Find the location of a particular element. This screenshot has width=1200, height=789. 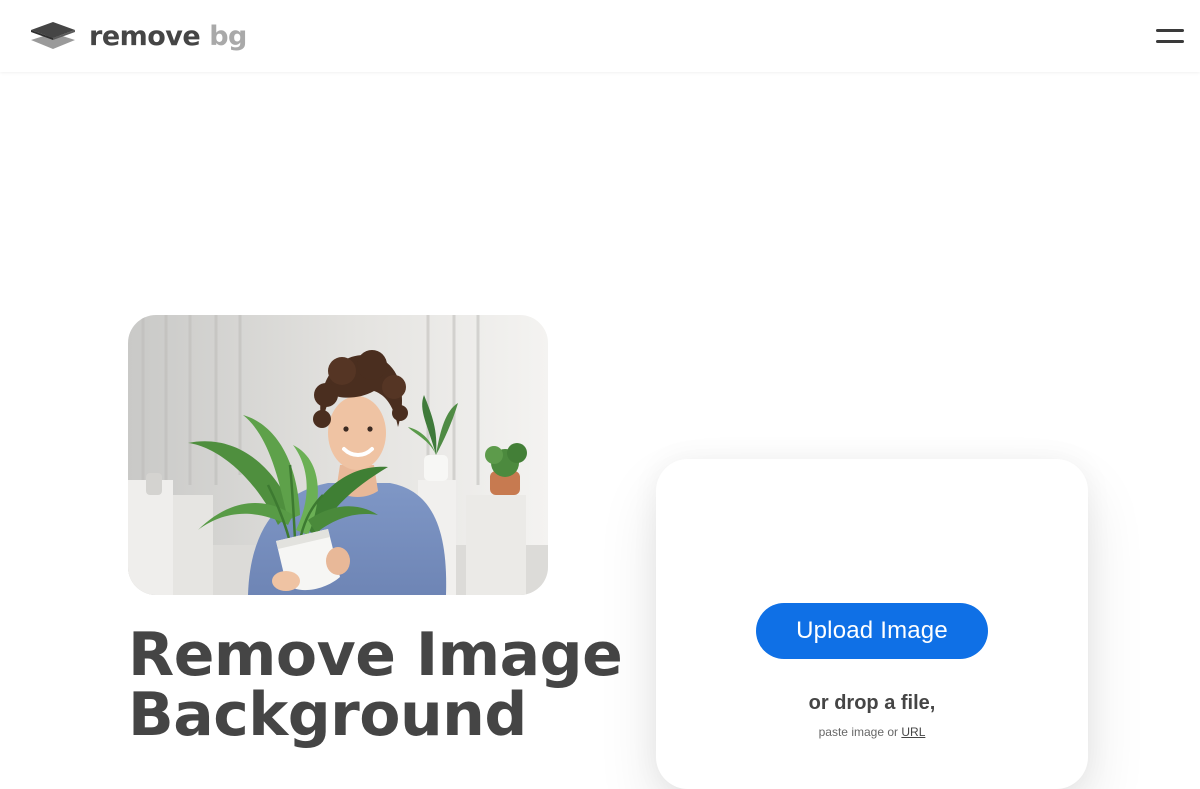

logo-word-bg: bg is located at coordinates (228, 36).